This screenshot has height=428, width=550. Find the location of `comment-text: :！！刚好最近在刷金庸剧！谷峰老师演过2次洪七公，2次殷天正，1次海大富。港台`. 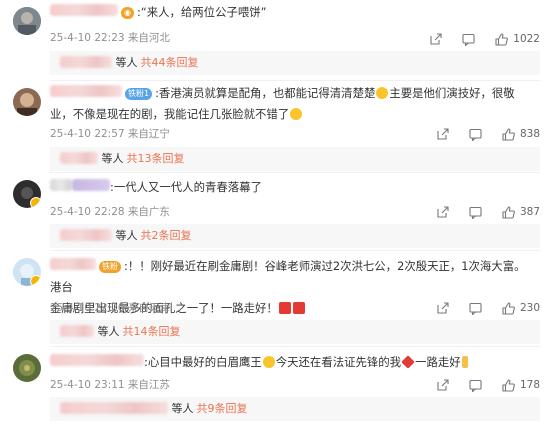

comment-text: :！！刚好最近在刷金庸剧！谷峰老师演过2次洪七公，2次殷天正，1次海大富。港台 is located at coordinates (288, 276).